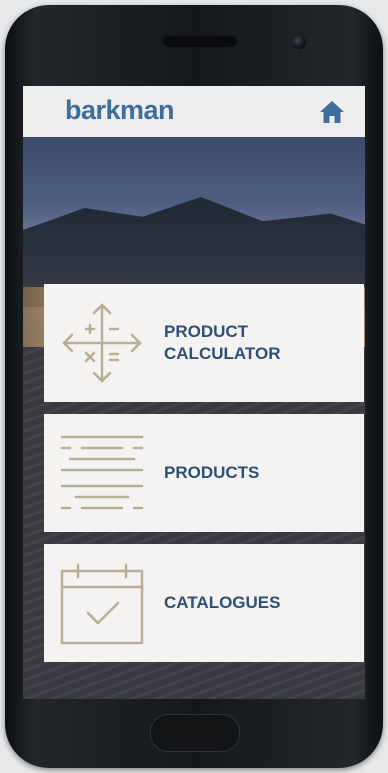 This screenshot has height=773, width=388. I want to click on app-header: barkman, so click(194, 111).